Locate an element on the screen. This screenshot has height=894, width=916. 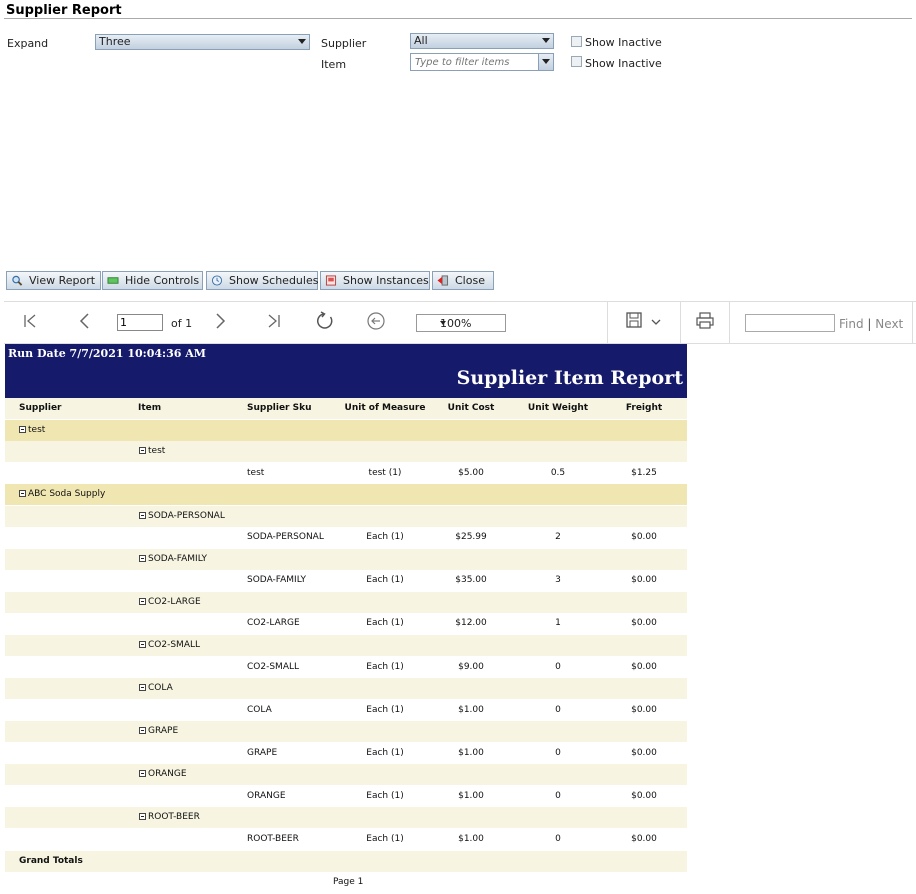
expand-dropdown: Three is located at coordinates (202, 42).